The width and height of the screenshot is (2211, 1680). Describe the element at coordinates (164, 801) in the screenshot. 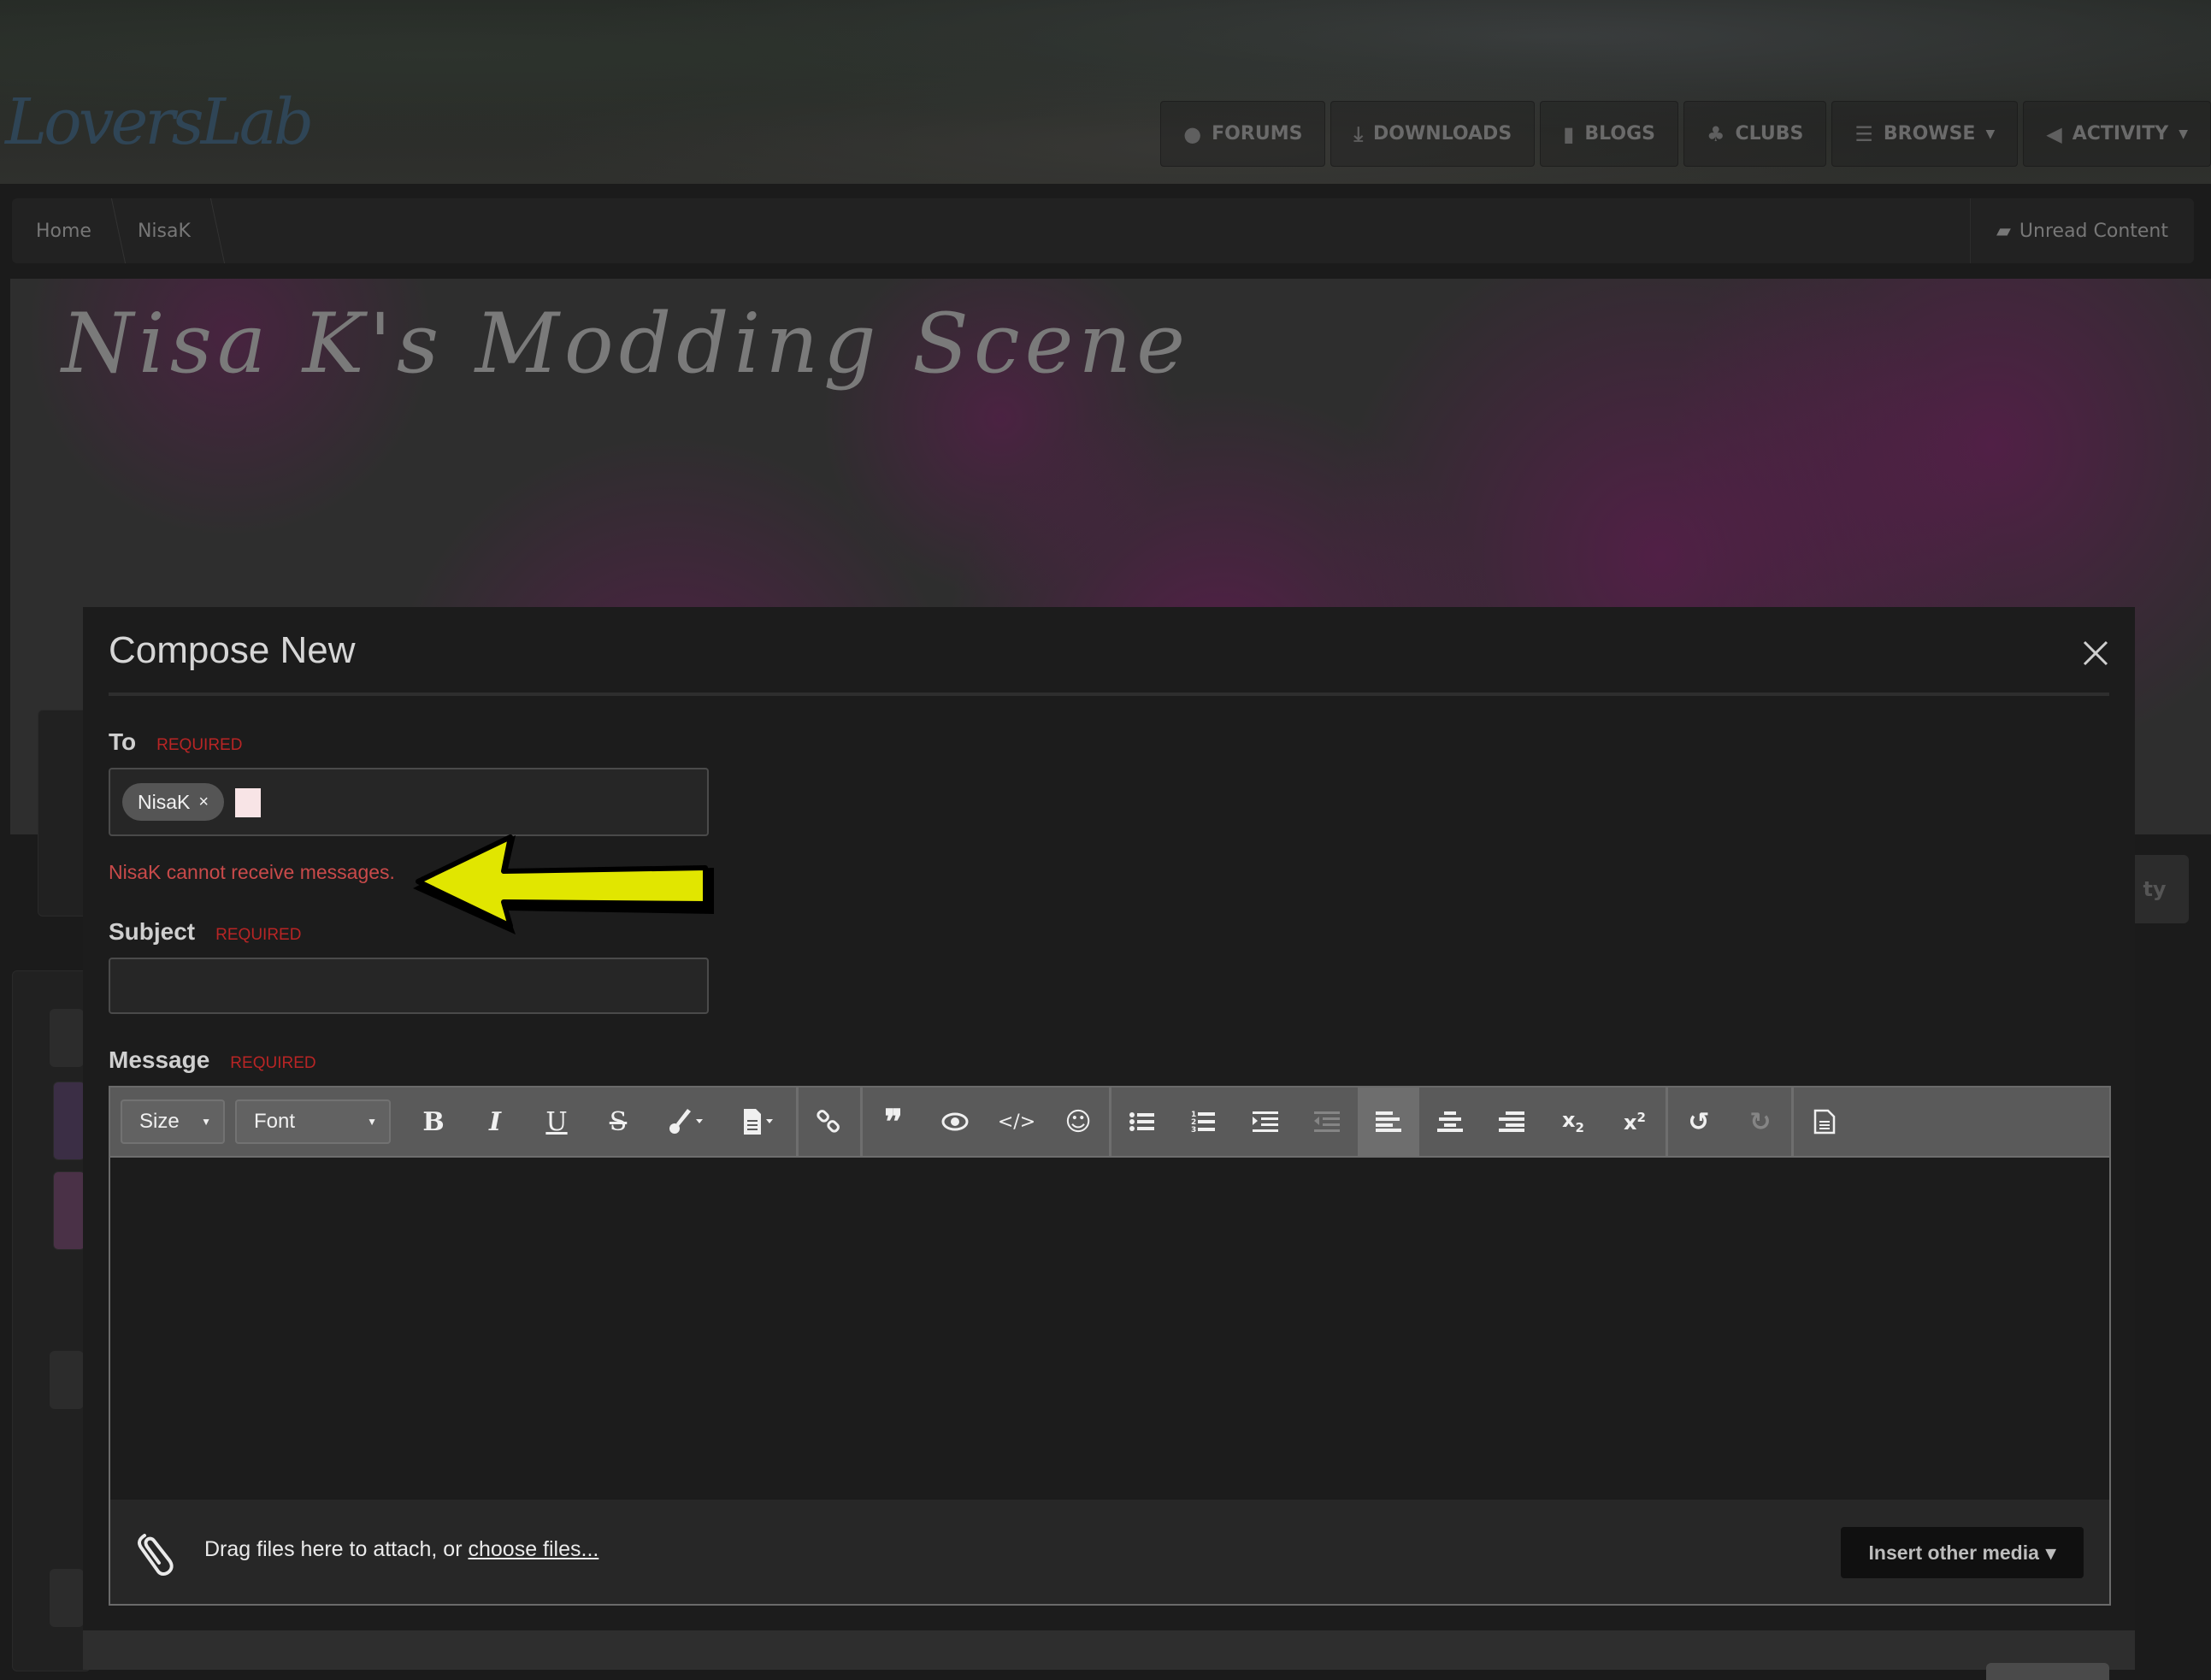

I see `recipient-name: NisaK` at that location.